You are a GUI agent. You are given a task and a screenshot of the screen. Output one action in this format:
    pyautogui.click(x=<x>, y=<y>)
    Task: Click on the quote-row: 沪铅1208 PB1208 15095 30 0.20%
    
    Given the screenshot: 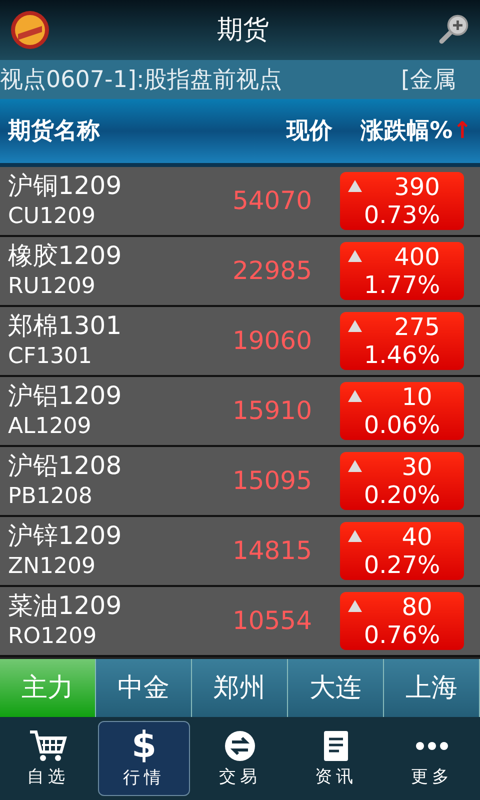 What is the action you would take?
    pyautogui.click(x=240, y=481)
    